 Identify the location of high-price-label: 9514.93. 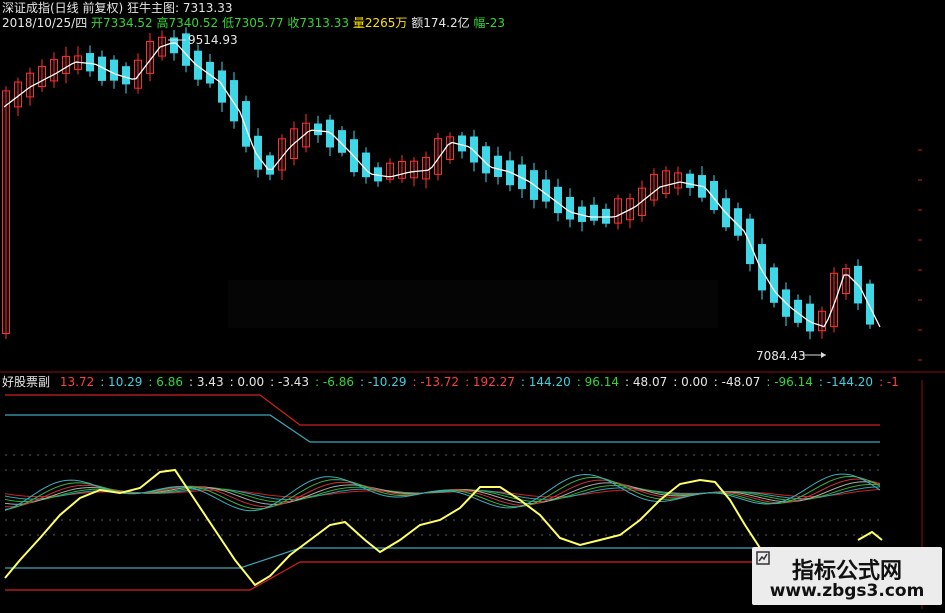
(213, 40).